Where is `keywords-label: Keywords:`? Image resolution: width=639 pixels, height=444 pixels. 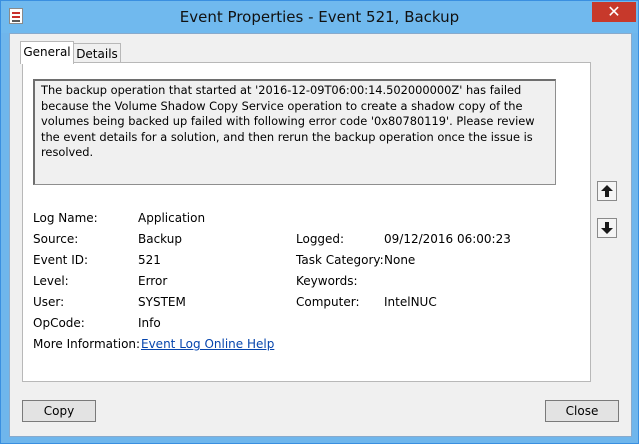
keywords-label: Keywords: is located at coordinates (327, 281).